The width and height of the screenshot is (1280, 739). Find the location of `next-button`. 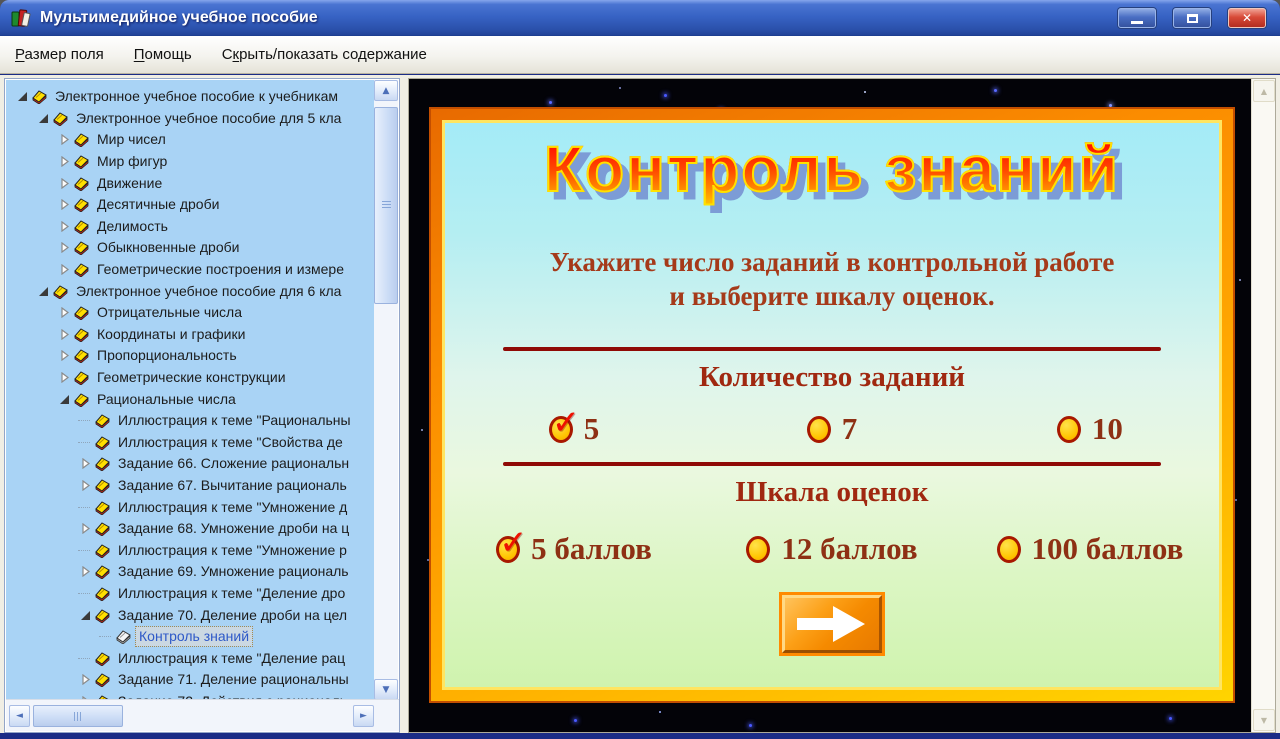

next-button is located at coordinates (832, 624).